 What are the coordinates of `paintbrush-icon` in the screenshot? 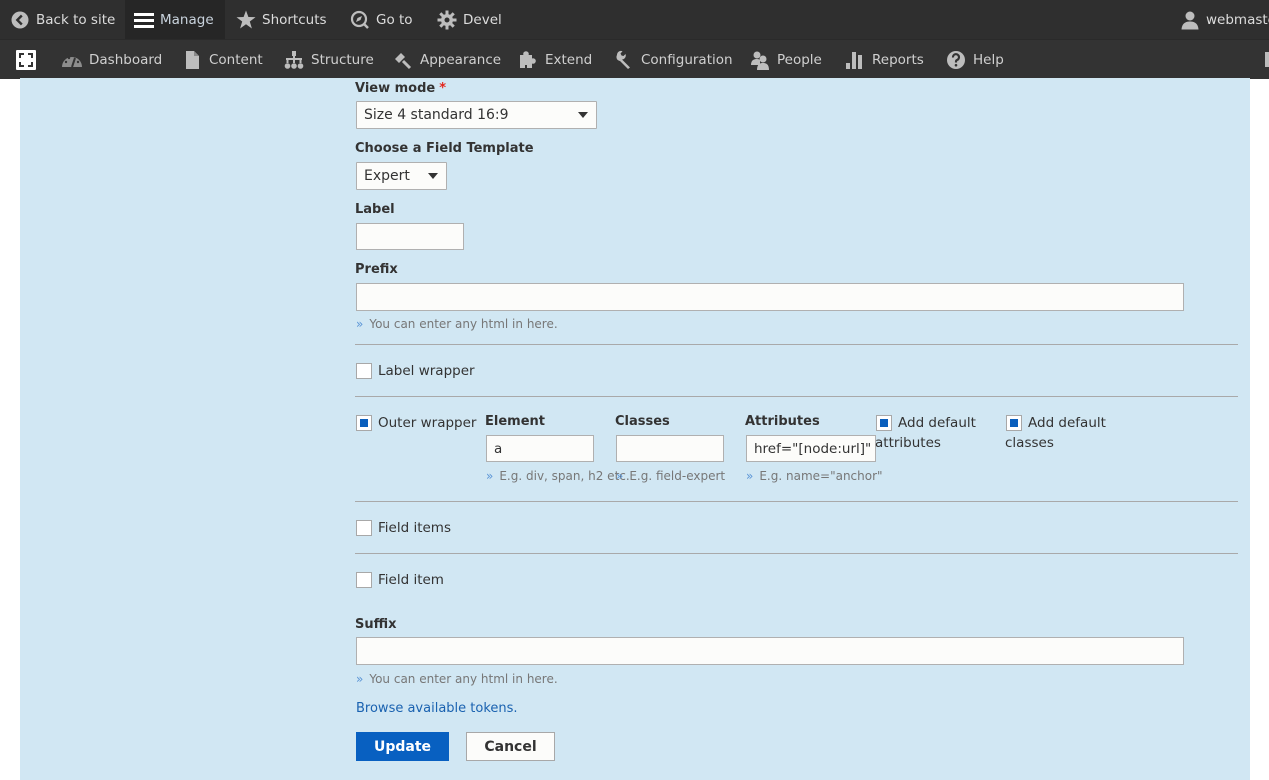 It's located at (403, 60).